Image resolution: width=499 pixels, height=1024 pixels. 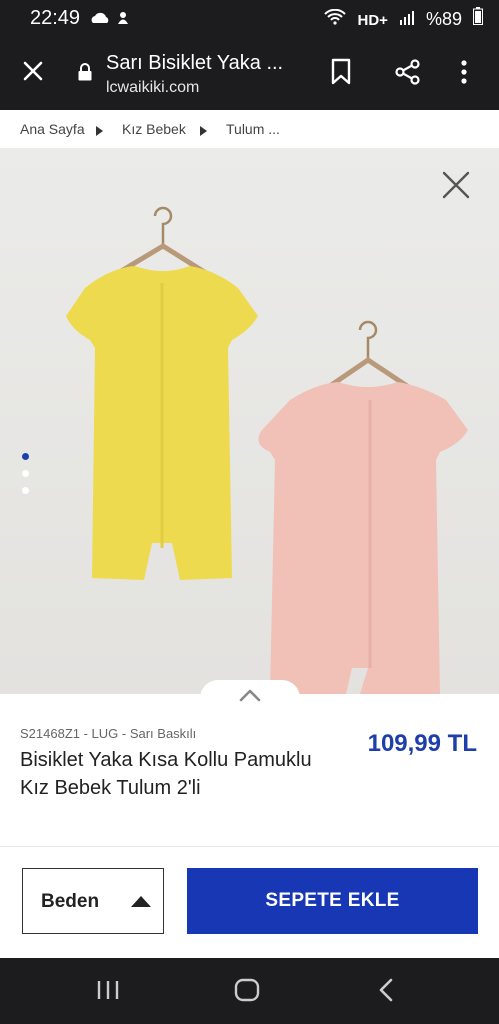 What do you see at coordinates (464, 74) in the screenshot?
I see `more-options-icon` at bounding box center [464, 74].